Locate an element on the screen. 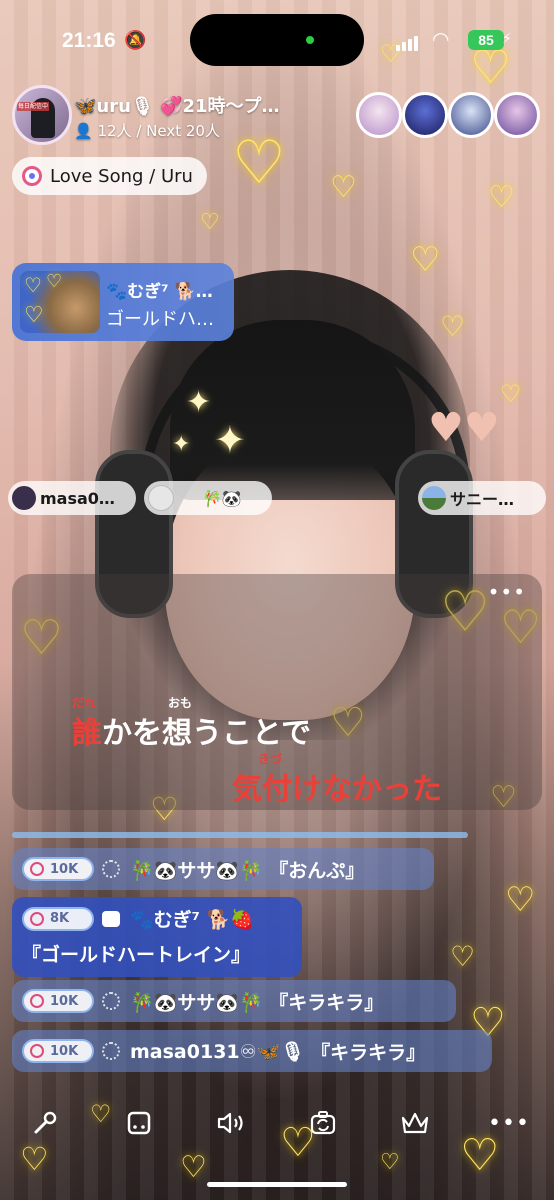  host-avatar: 毎日配信中 is located at coordinates (42, 115).